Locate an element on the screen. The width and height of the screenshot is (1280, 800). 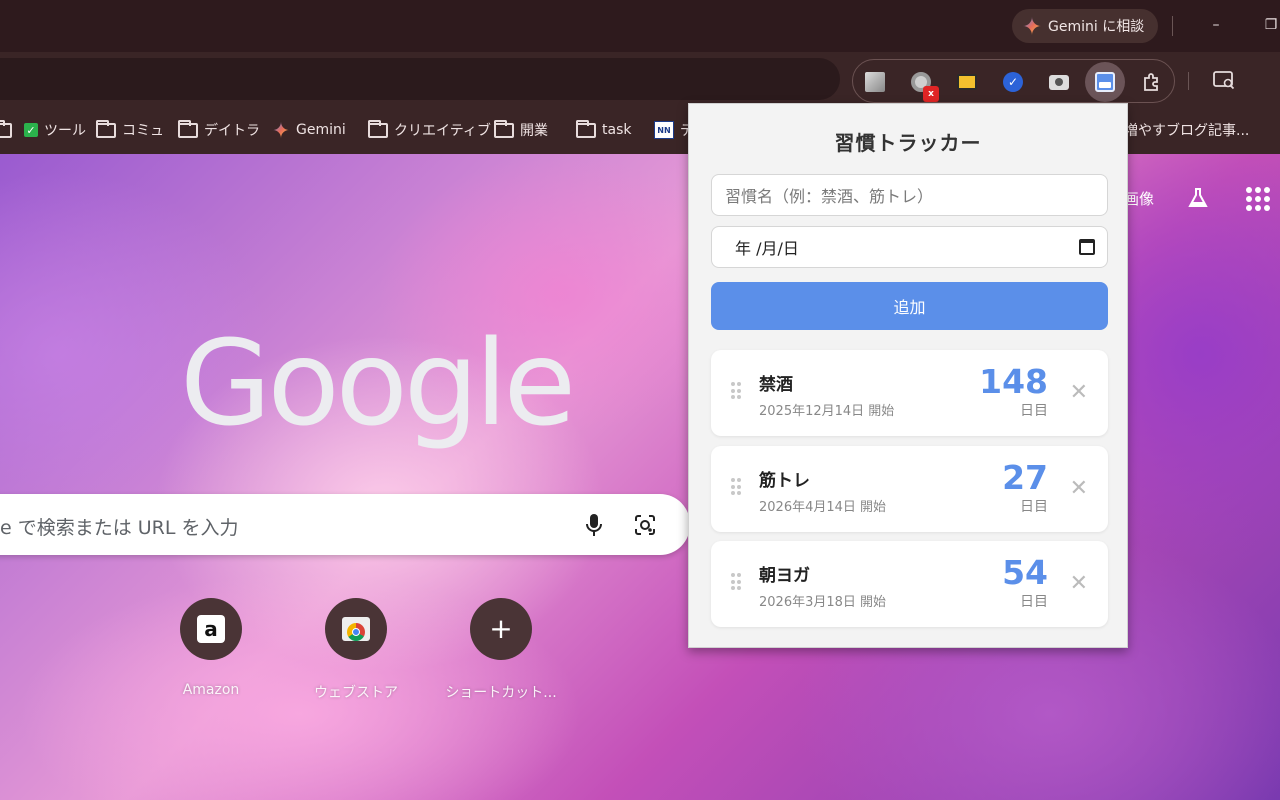
habit-name: 禁酒 is located at coordinates (776, 385).